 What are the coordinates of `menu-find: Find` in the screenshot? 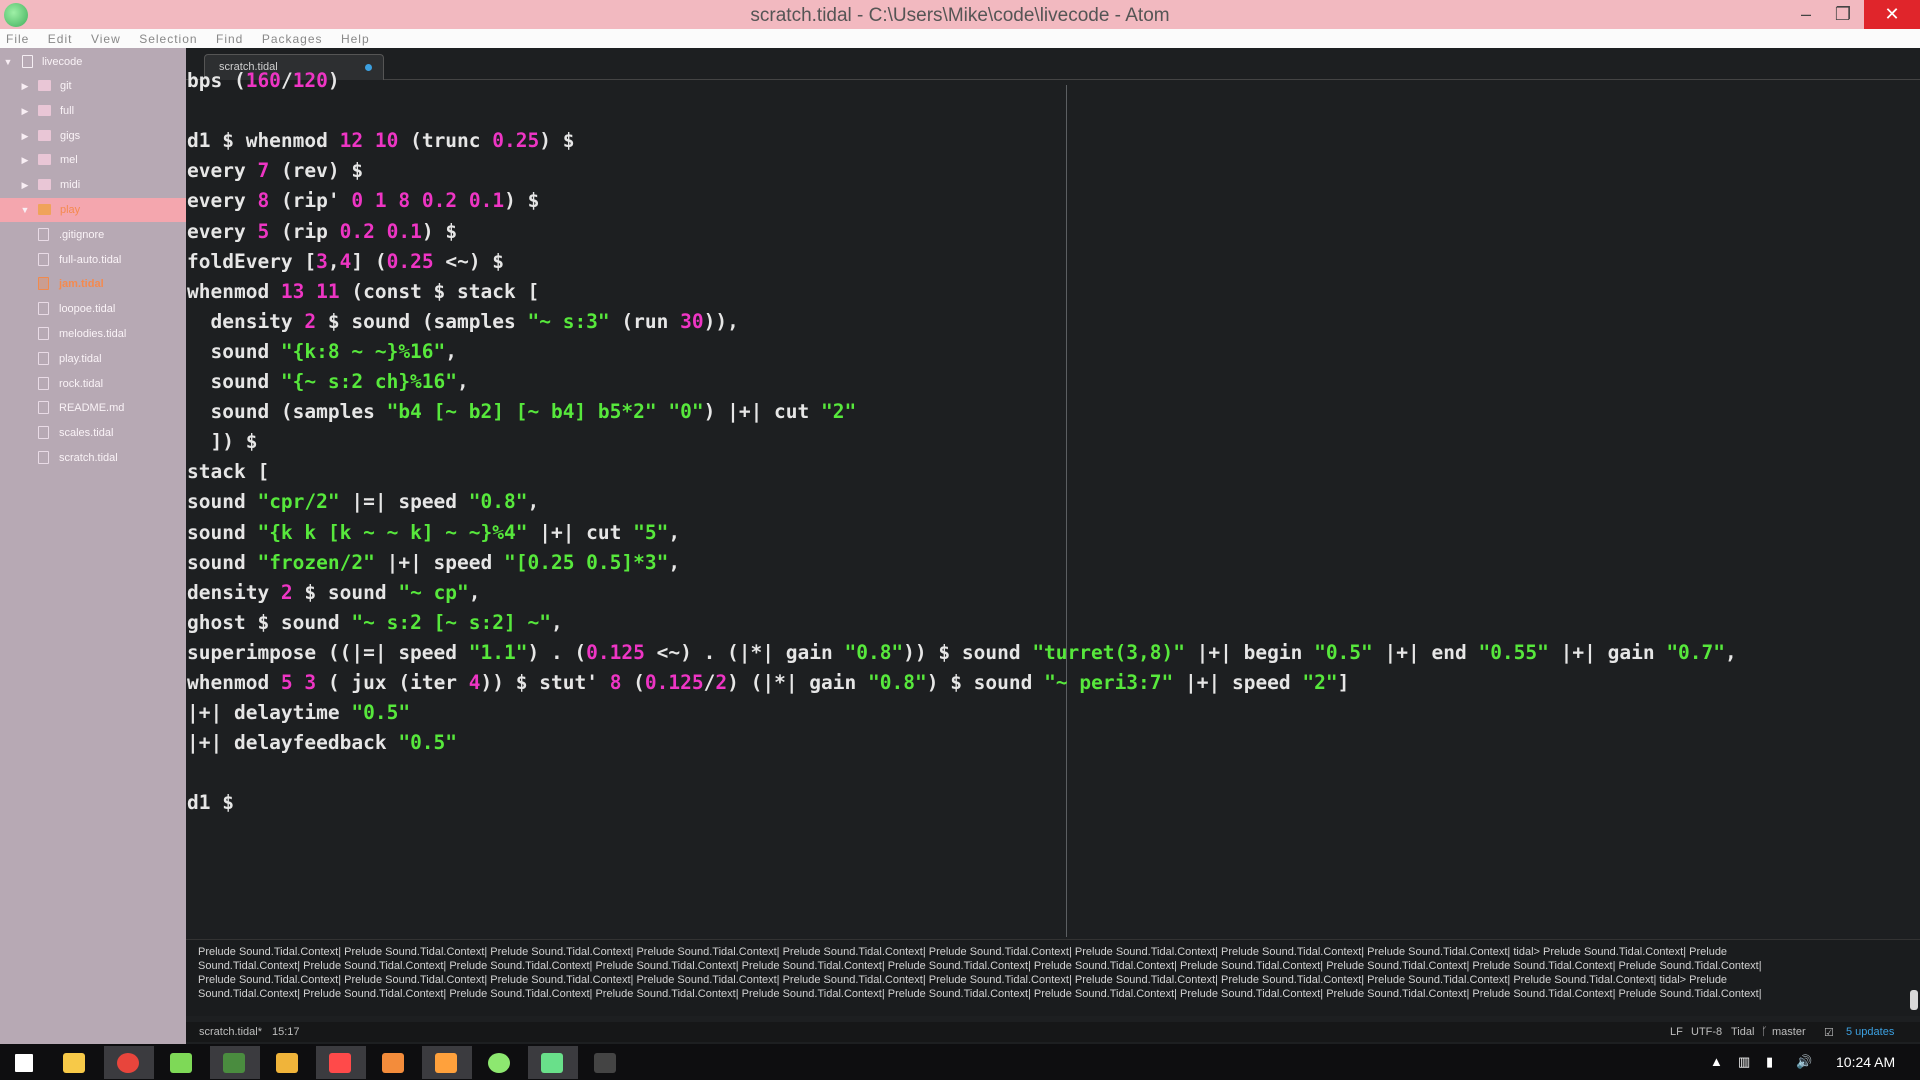 It's located at (230, 37).